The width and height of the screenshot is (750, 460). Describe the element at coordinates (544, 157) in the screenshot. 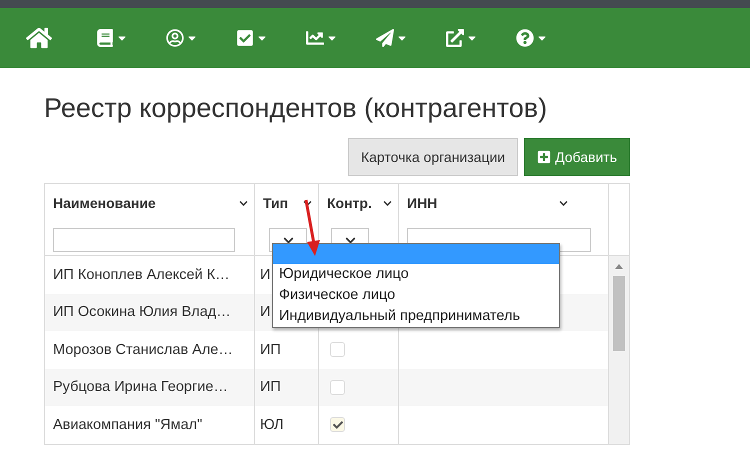

I see `plus-icon` at that location.